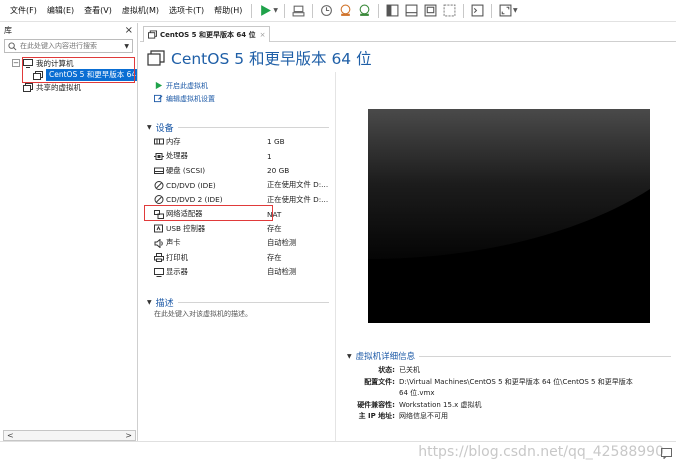  I want to click on devices-section-header: ▼ 设备, so click(238, 127).